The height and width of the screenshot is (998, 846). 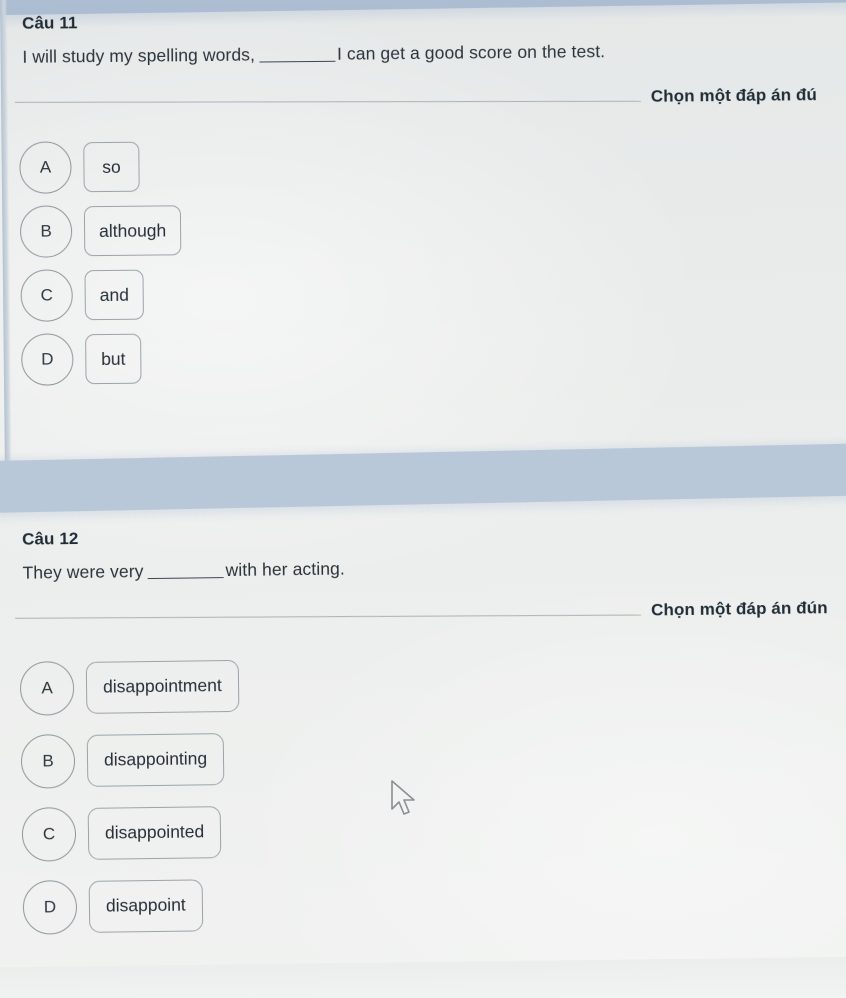 What do you see at coordinates (46, 295) in the screenshot?
I see `option-letter-11-c: C` at bounding box center [46, 295].